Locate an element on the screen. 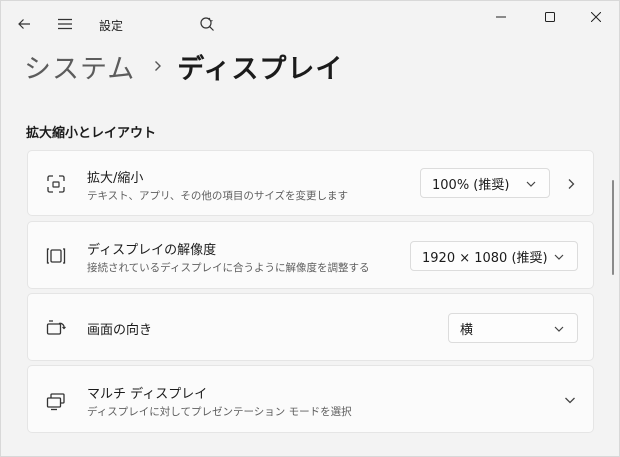 This screenshot has height=457, width=620. scale-dropdown: 100% (推奨) is located at coordinates (485, 183).